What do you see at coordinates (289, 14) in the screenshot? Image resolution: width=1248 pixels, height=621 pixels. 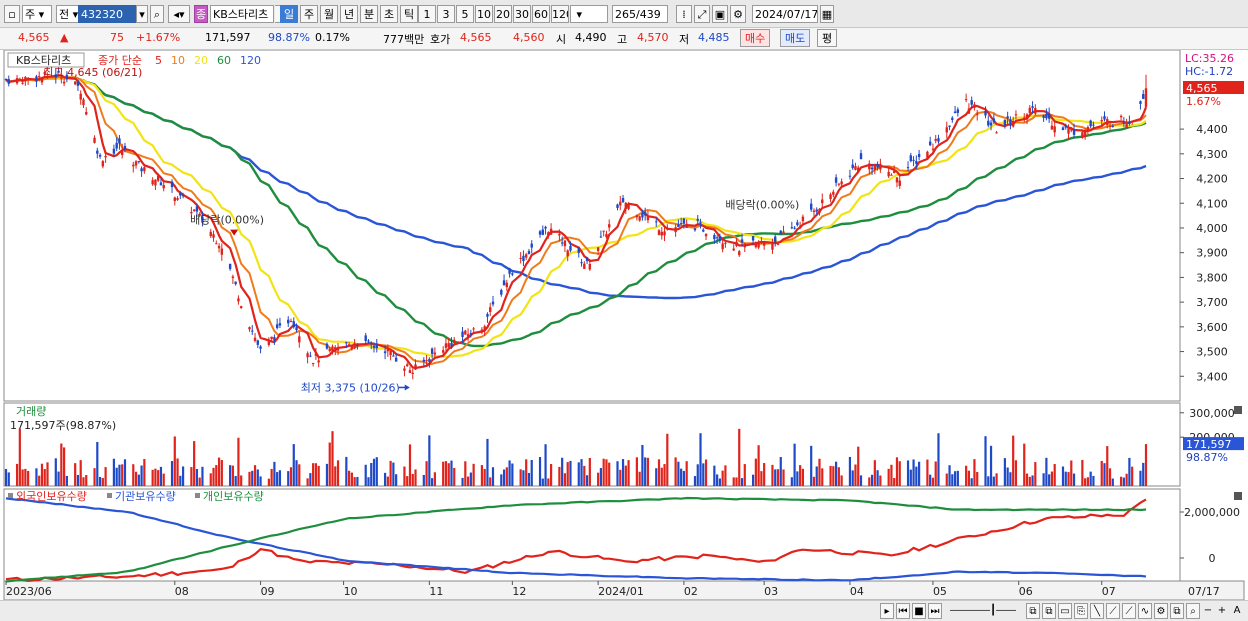 I see `period-button-0: 일` at bounding box center [289, 14].